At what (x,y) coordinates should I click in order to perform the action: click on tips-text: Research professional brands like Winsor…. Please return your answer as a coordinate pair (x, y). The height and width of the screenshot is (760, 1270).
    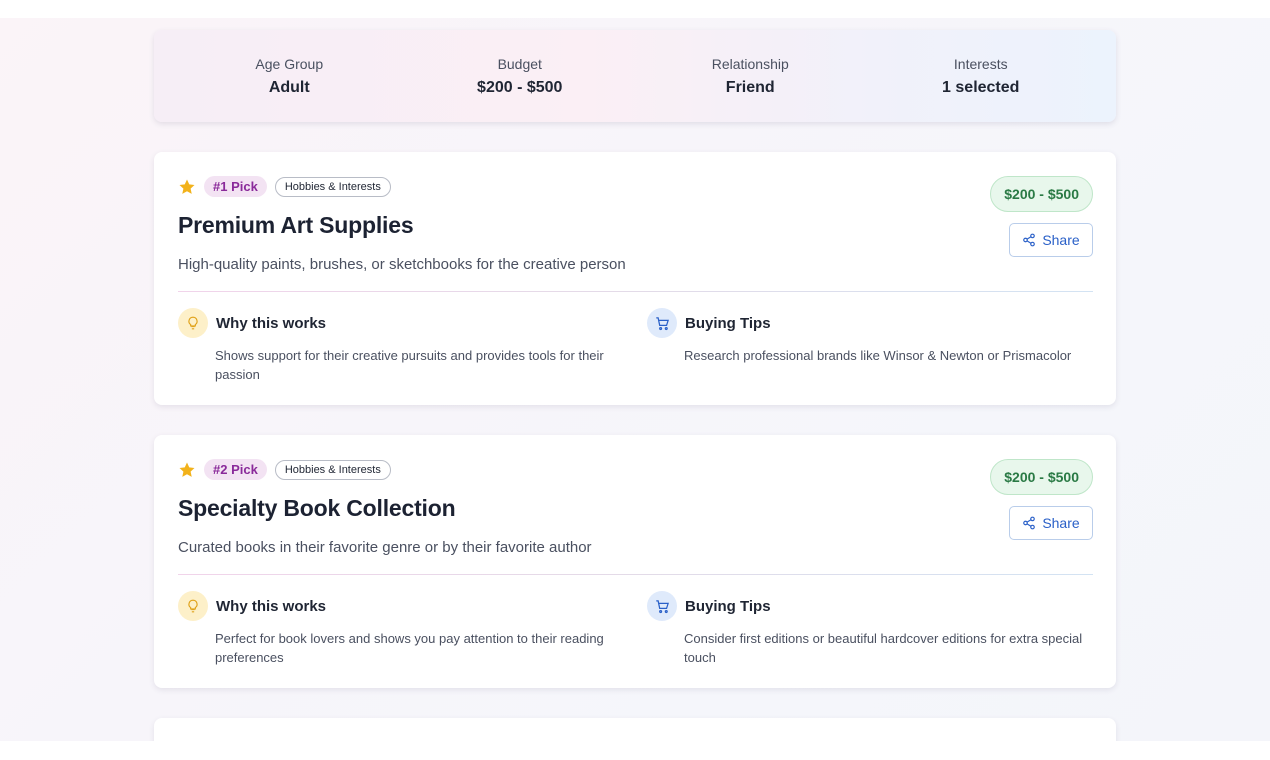
    Looking at the image, I should click on (878, 355).